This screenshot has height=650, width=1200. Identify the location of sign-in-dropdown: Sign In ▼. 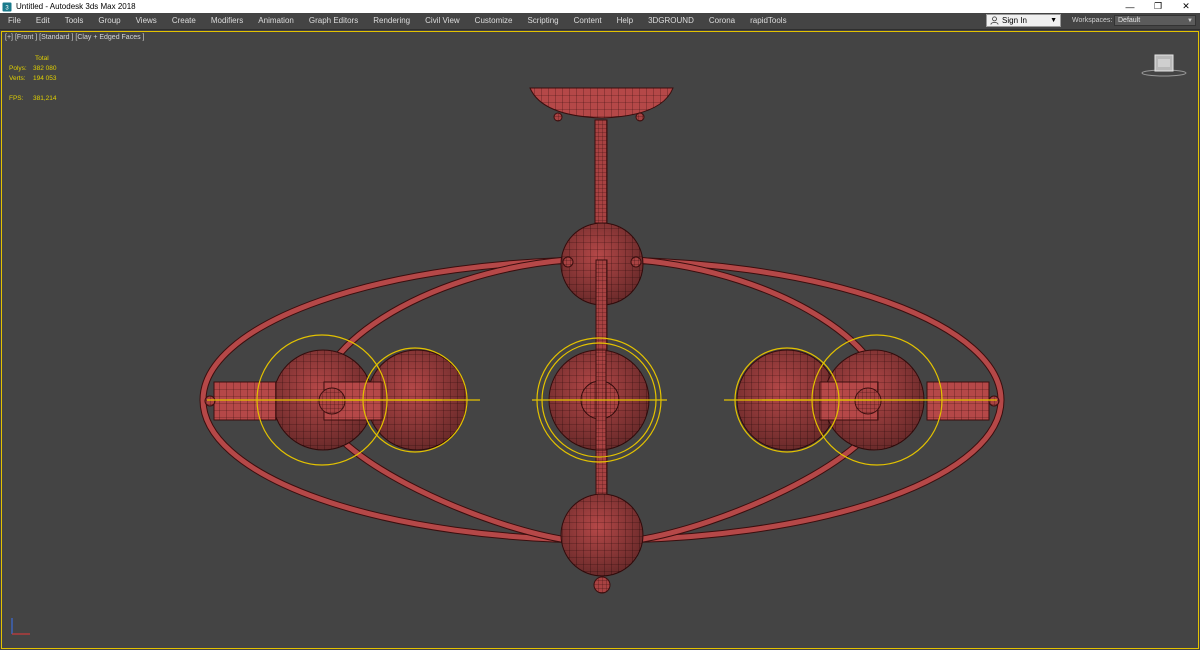
(1023, 20).